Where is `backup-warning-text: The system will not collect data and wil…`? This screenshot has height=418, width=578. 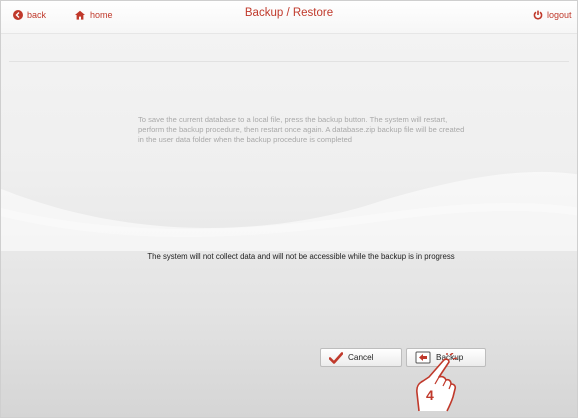
backup-warning-text: The system will not collect data and wil… is located at coordinates (301, 256).